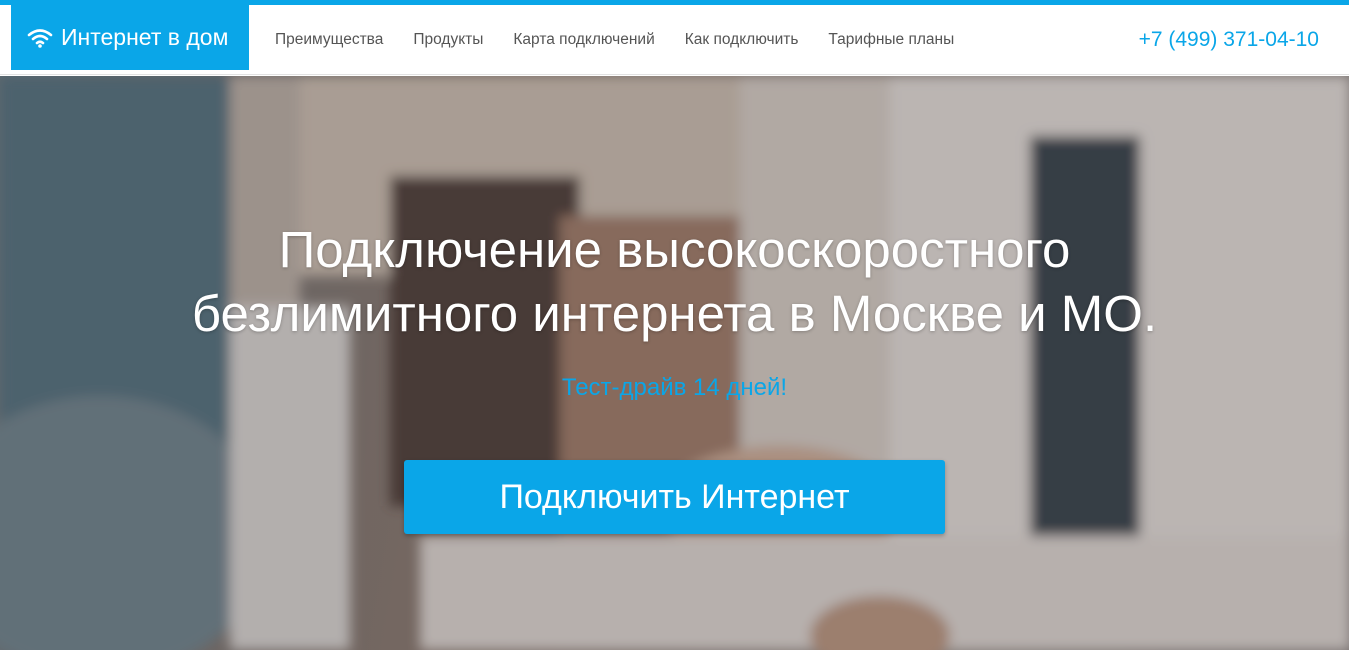  What do you see at coordinates (329, 40) in the screenshot?
I see `nav-item-advantages: Преимущества` at bounding box center [329, 40].